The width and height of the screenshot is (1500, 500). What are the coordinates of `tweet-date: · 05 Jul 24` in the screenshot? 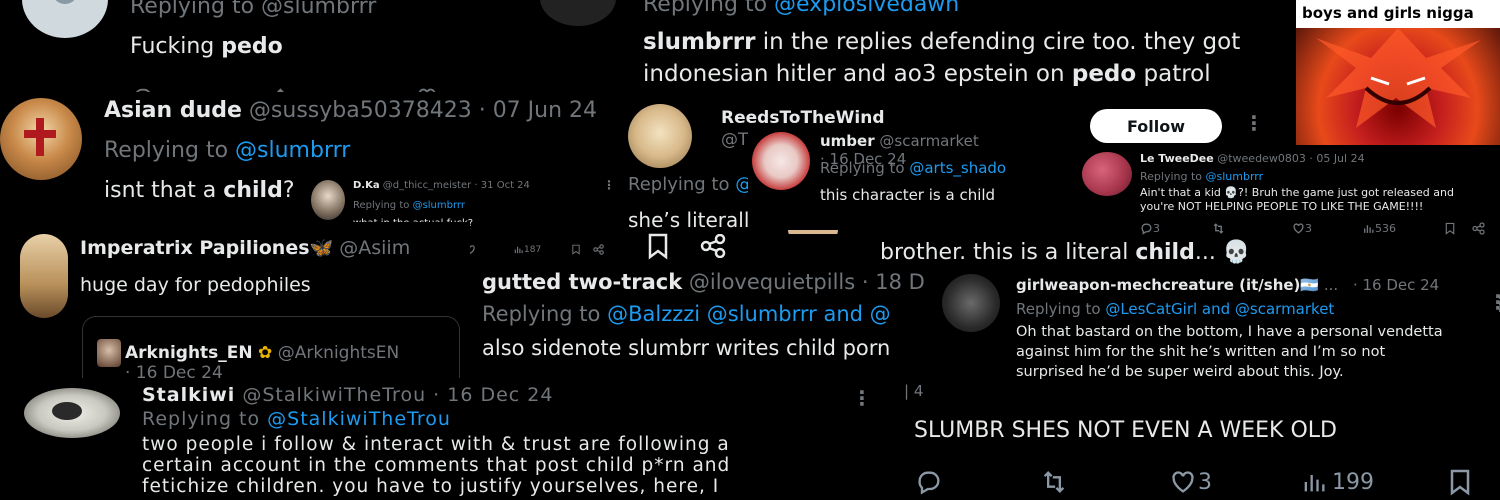 It's located at (1336, 158).